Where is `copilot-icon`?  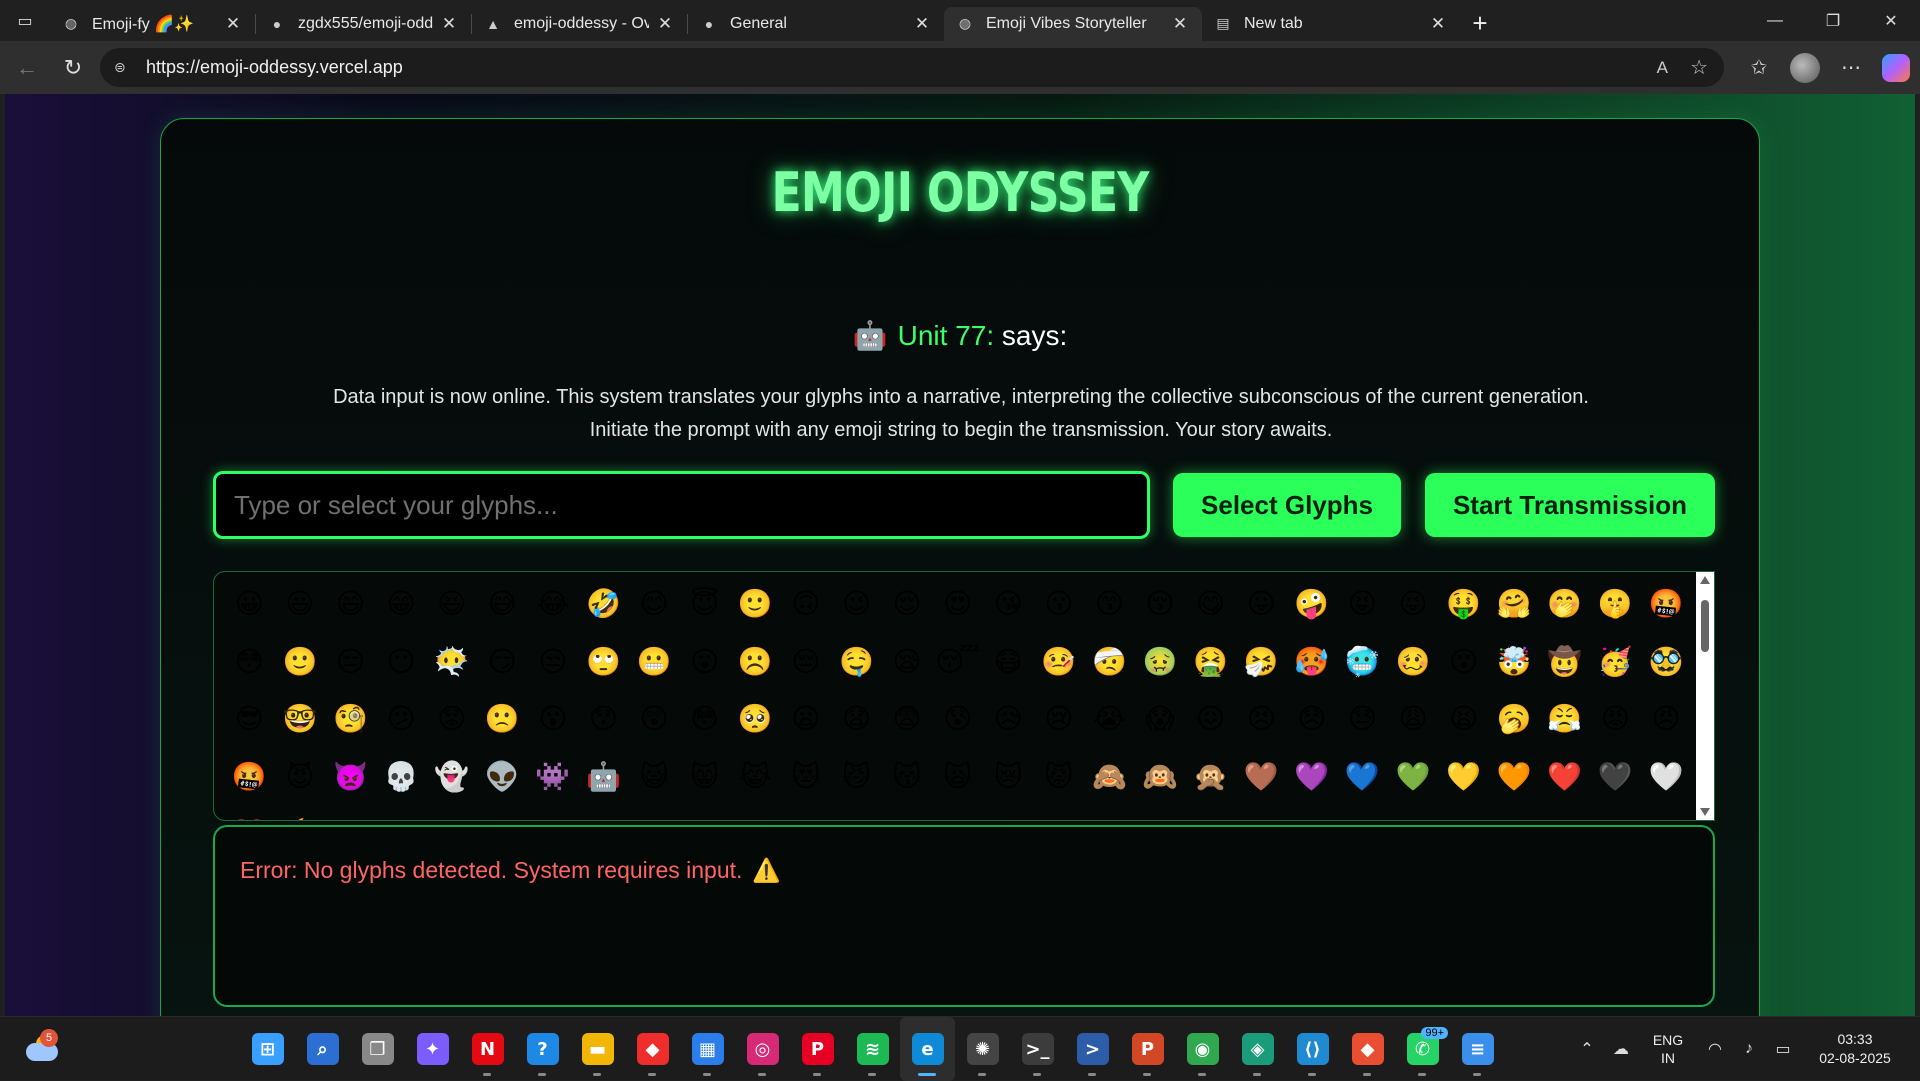
copilot-icon is located at coordinates (1896, 67).